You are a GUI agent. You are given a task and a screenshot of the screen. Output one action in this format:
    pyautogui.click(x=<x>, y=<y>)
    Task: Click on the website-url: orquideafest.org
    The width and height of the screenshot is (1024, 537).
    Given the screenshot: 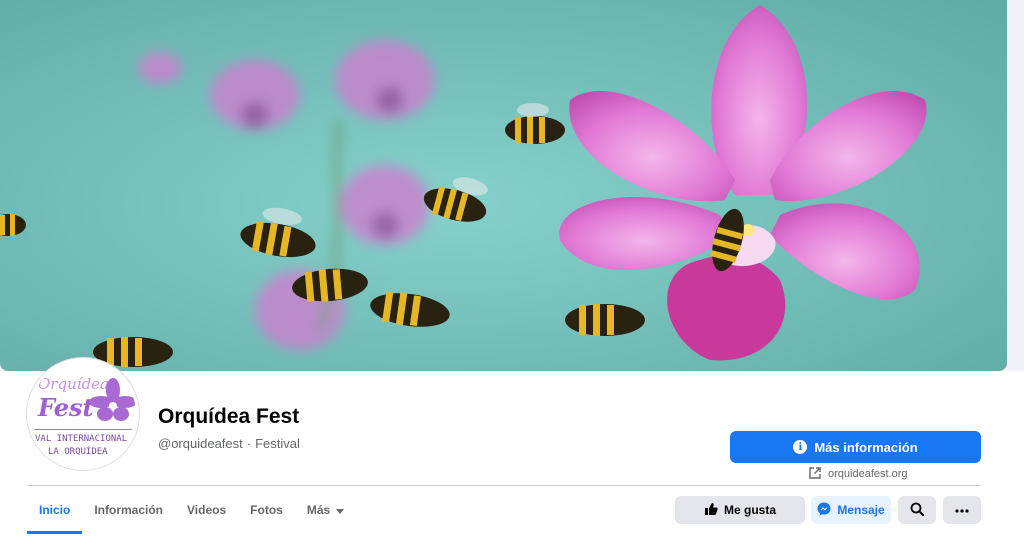 What is the action you would take?
    pyautogui.click(x=868, y=474)
    